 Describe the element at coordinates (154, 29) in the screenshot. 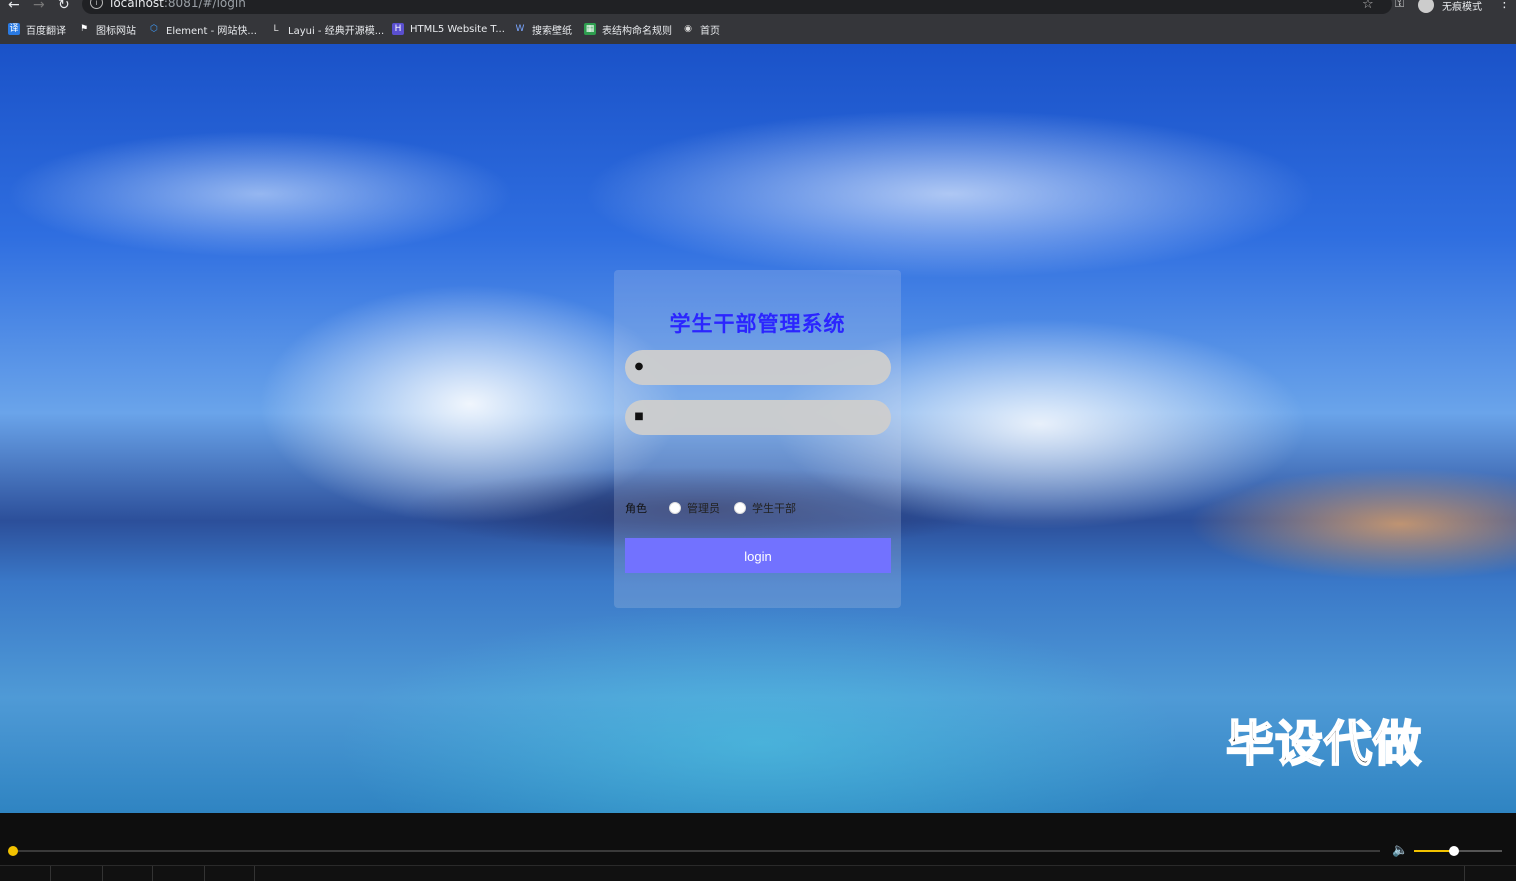

I see `element-icon: ⬡` at that location.